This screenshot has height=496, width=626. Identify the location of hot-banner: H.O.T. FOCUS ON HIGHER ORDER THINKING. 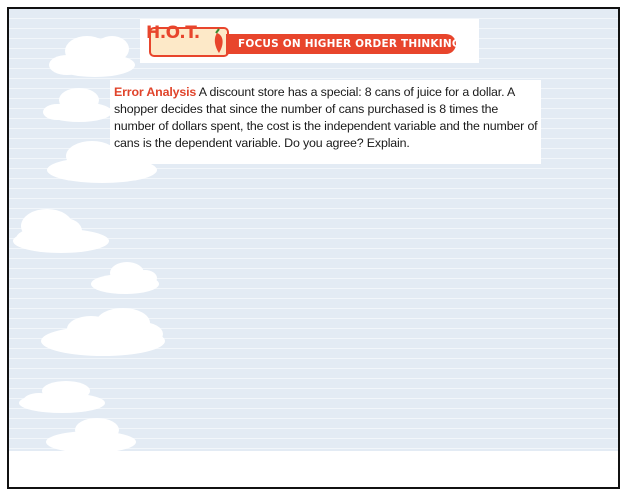
(309, 41).